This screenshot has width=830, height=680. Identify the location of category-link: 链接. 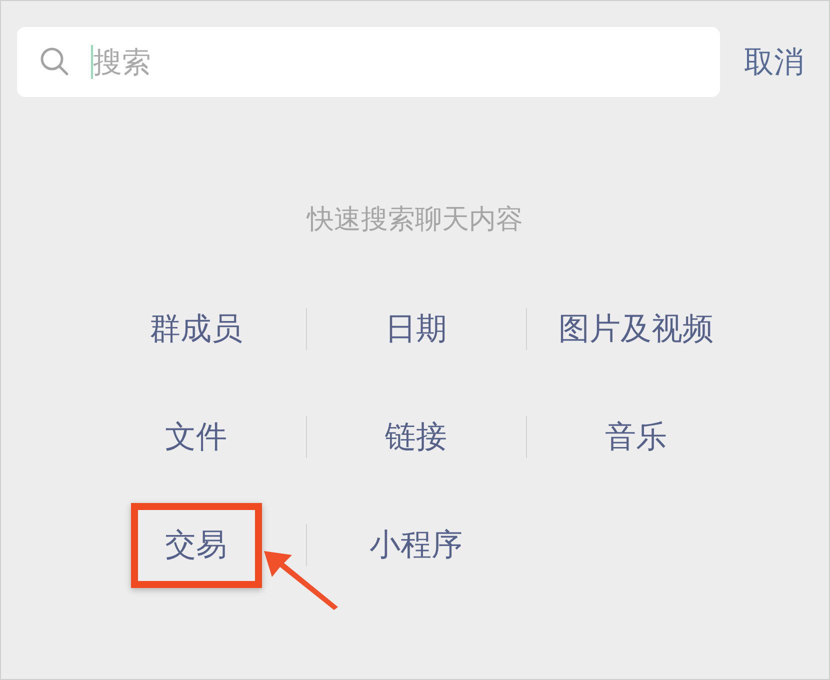
(416, 437).